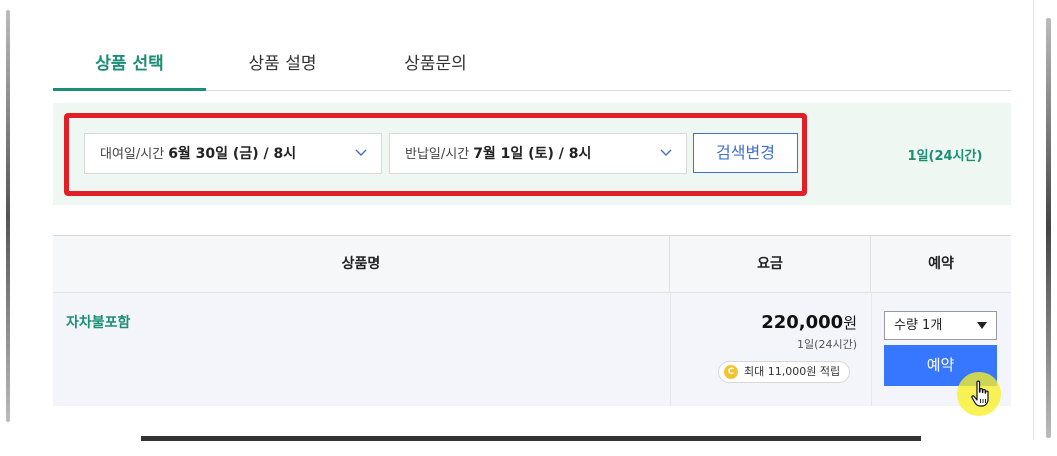  I want to click on rental-start-select: 대여일/시간 6월 30일 (금) / 8시, so click(233, 153).